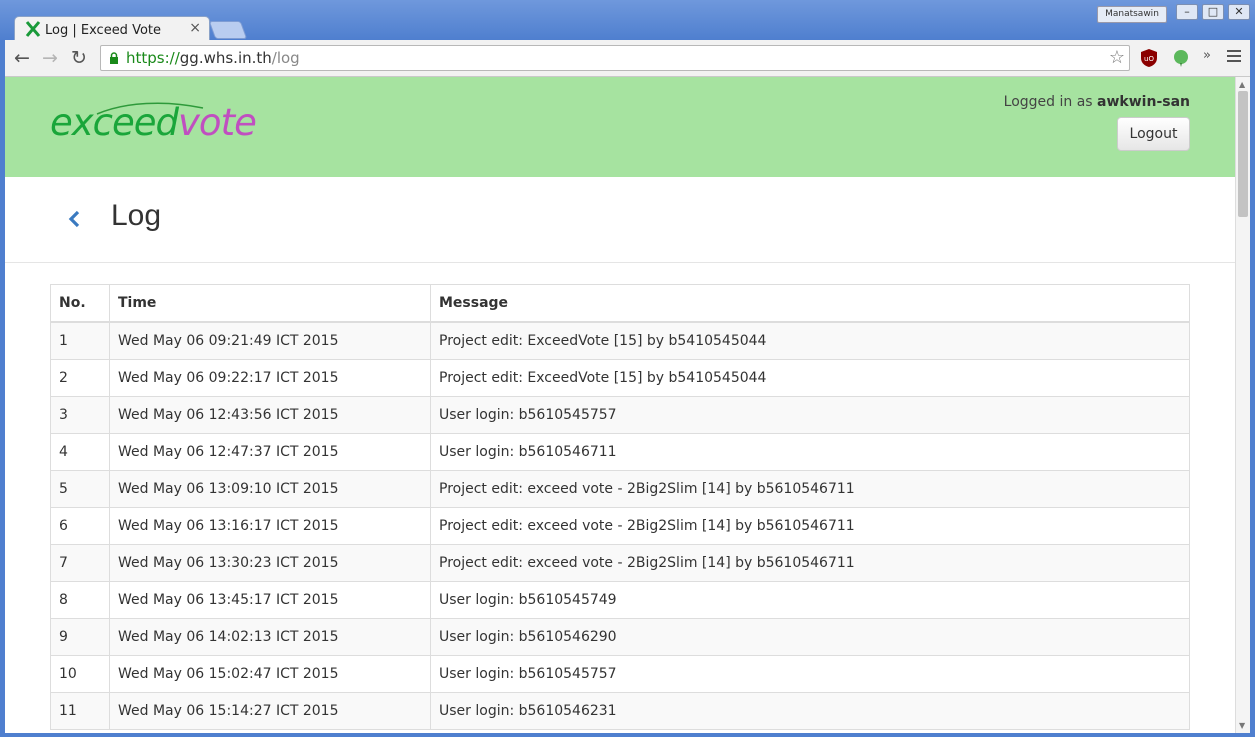  I want to click on url-text: https://gg.whs.in.th/log, so click(213, 58).